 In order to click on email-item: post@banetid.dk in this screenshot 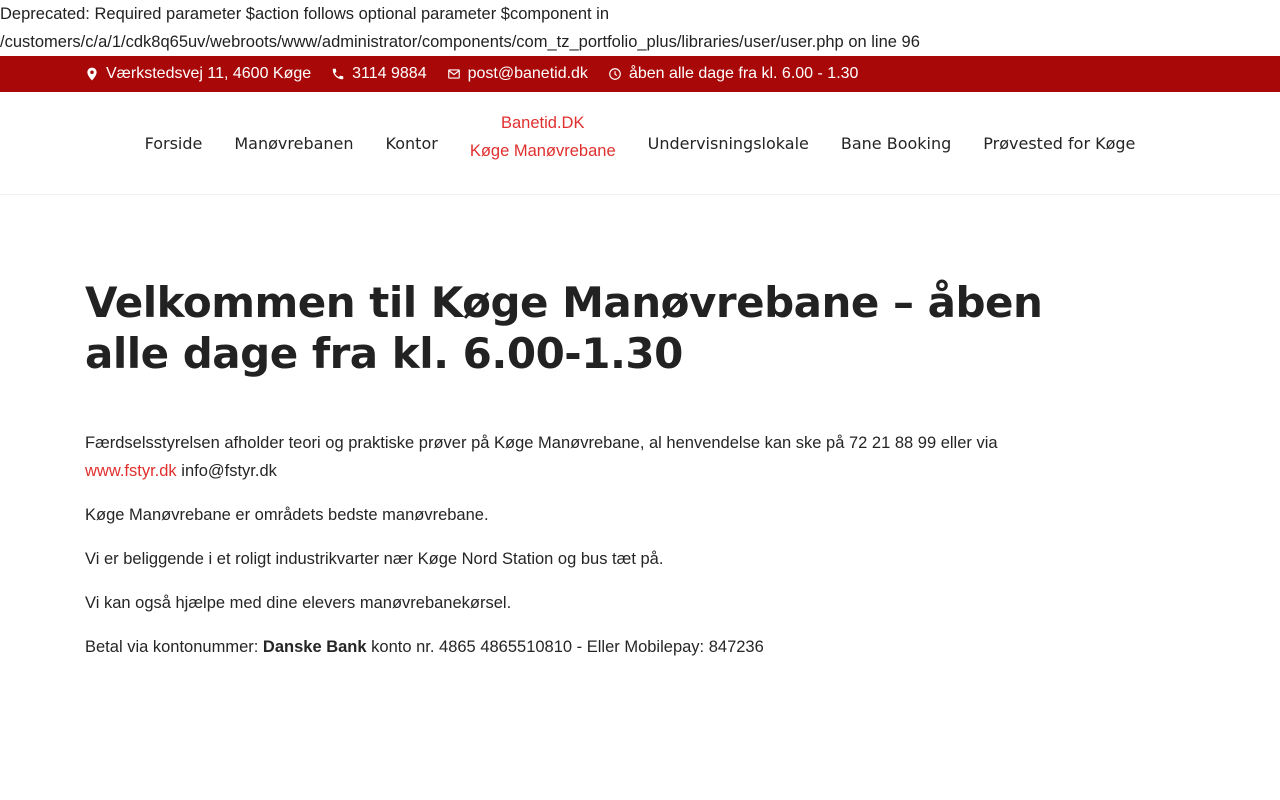, I will do `click(517, 74)`.